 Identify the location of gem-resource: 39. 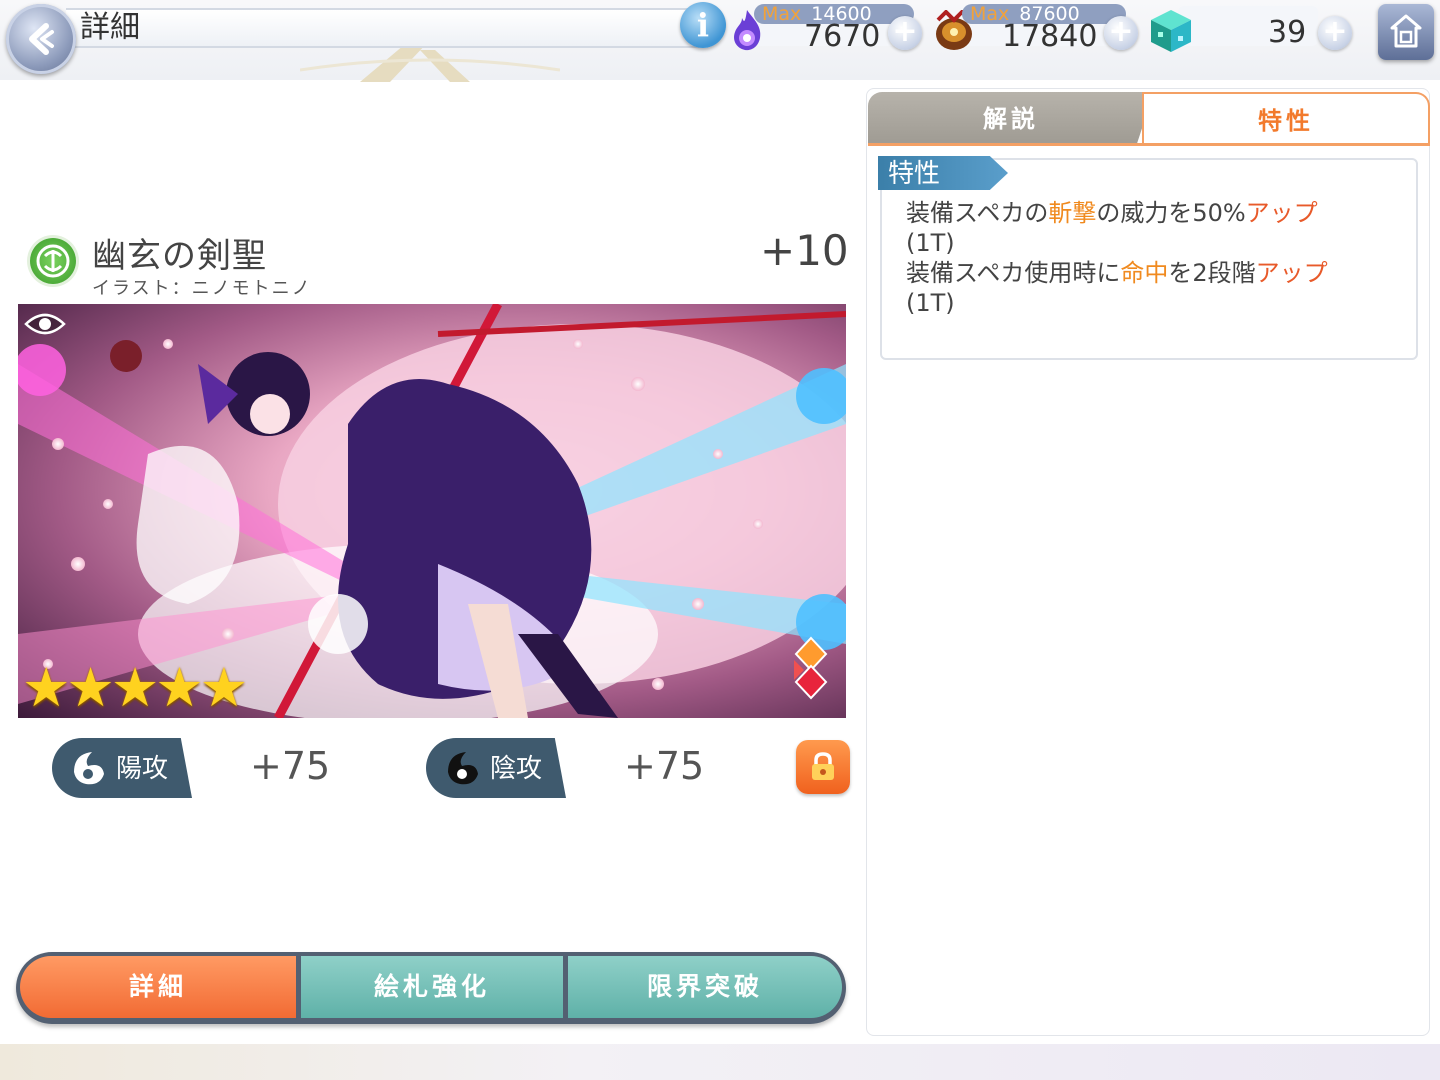
(1238, 27).